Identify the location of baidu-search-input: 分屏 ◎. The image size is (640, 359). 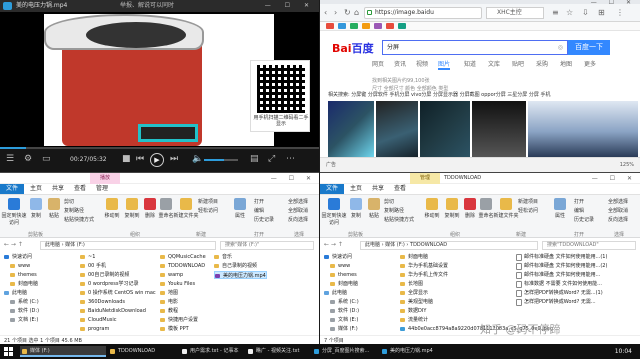
(475, 47).